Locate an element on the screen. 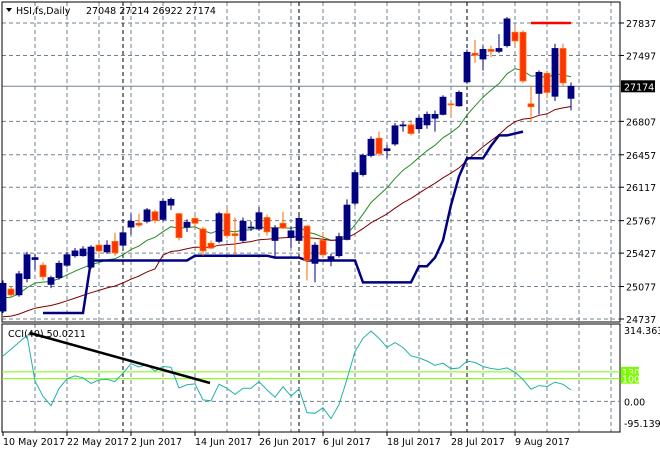  x-tick-label: 28 Jul 2017 is located at coordinates (478, 442).